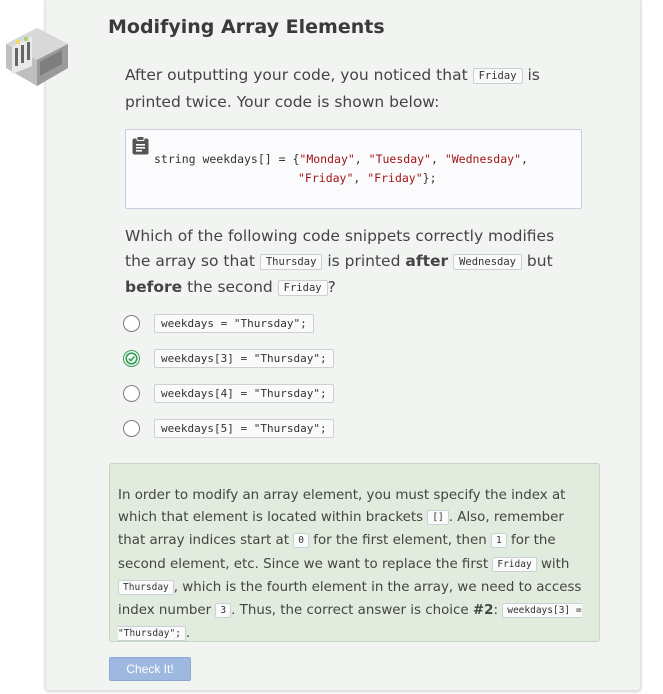  Describe the element at coordinates (497, 76) in the screenshot. I see `inline-code: Friday` at that location.